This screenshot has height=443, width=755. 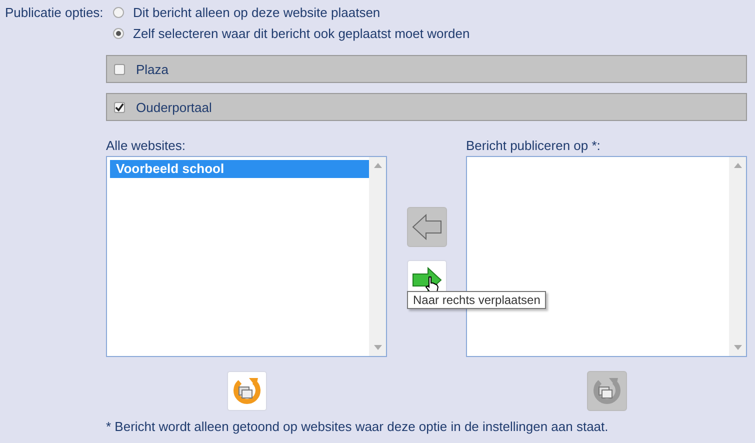 I want to click on reset-button, so click(x=246, y=391).